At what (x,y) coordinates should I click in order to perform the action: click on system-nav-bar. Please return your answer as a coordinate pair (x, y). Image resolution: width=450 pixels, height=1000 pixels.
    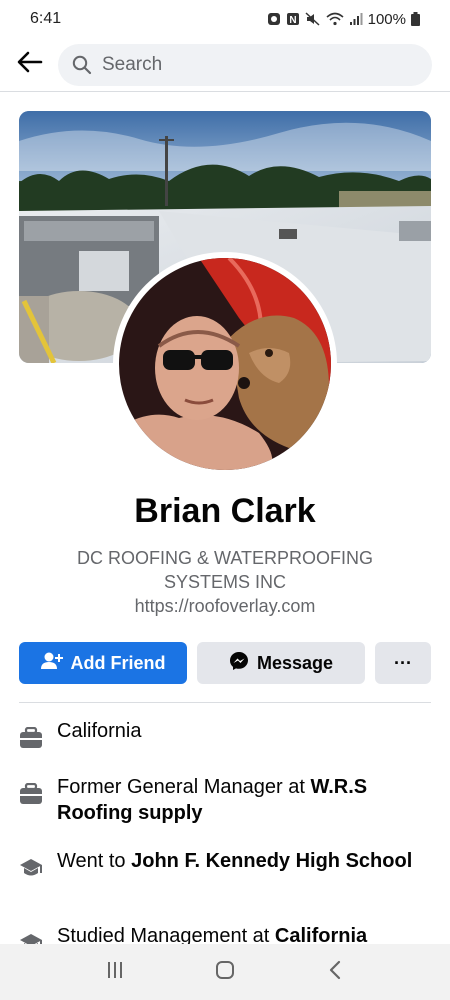
    Looking at the image, I should click on (225, 972).